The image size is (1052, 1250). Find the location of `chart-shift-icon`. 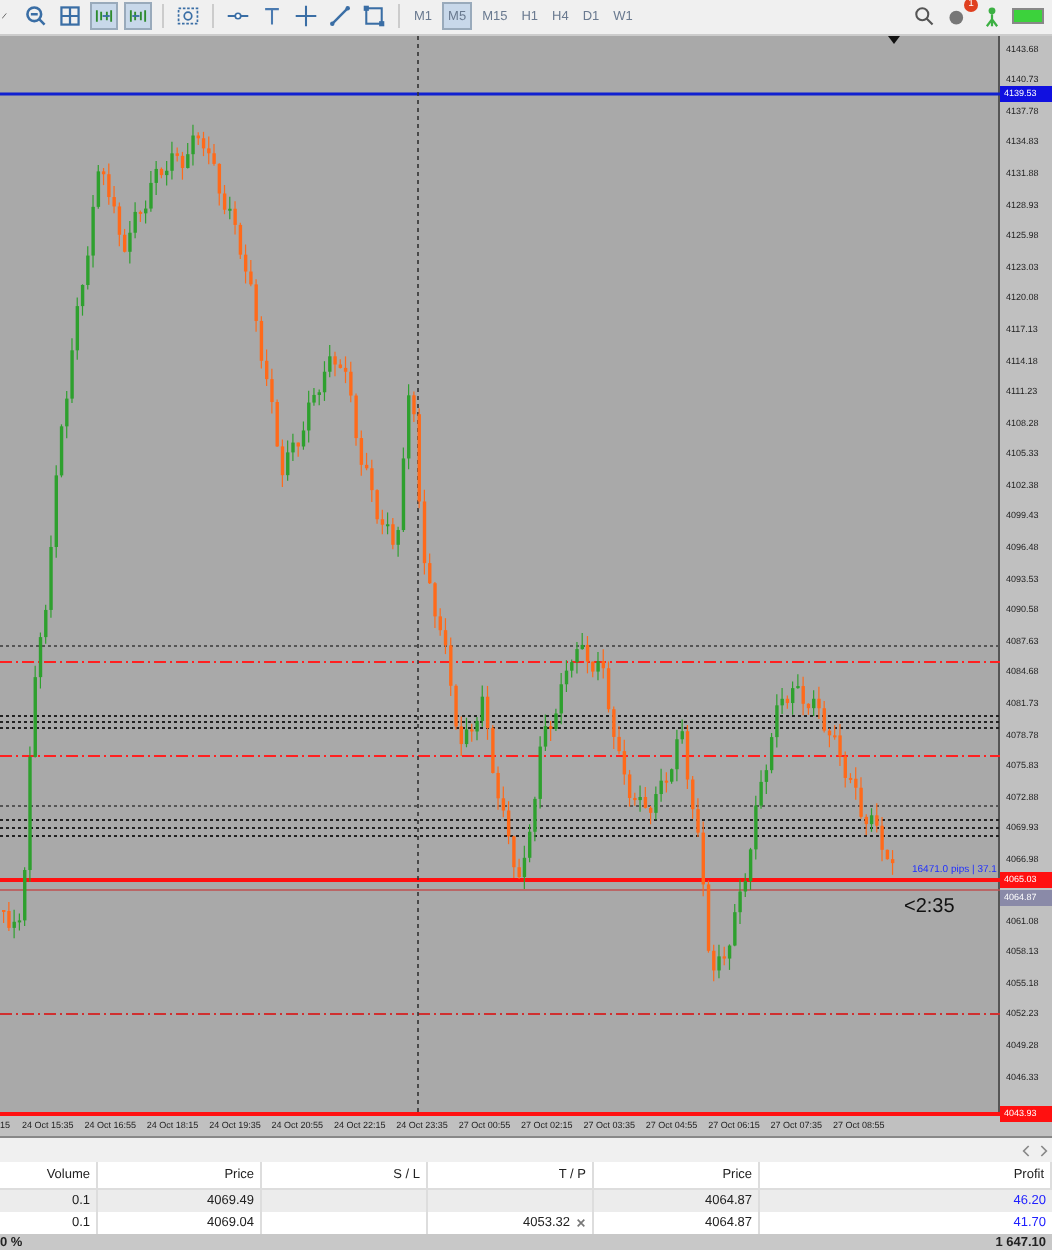

chart-shift-icon is located at coordinates (104, 16).